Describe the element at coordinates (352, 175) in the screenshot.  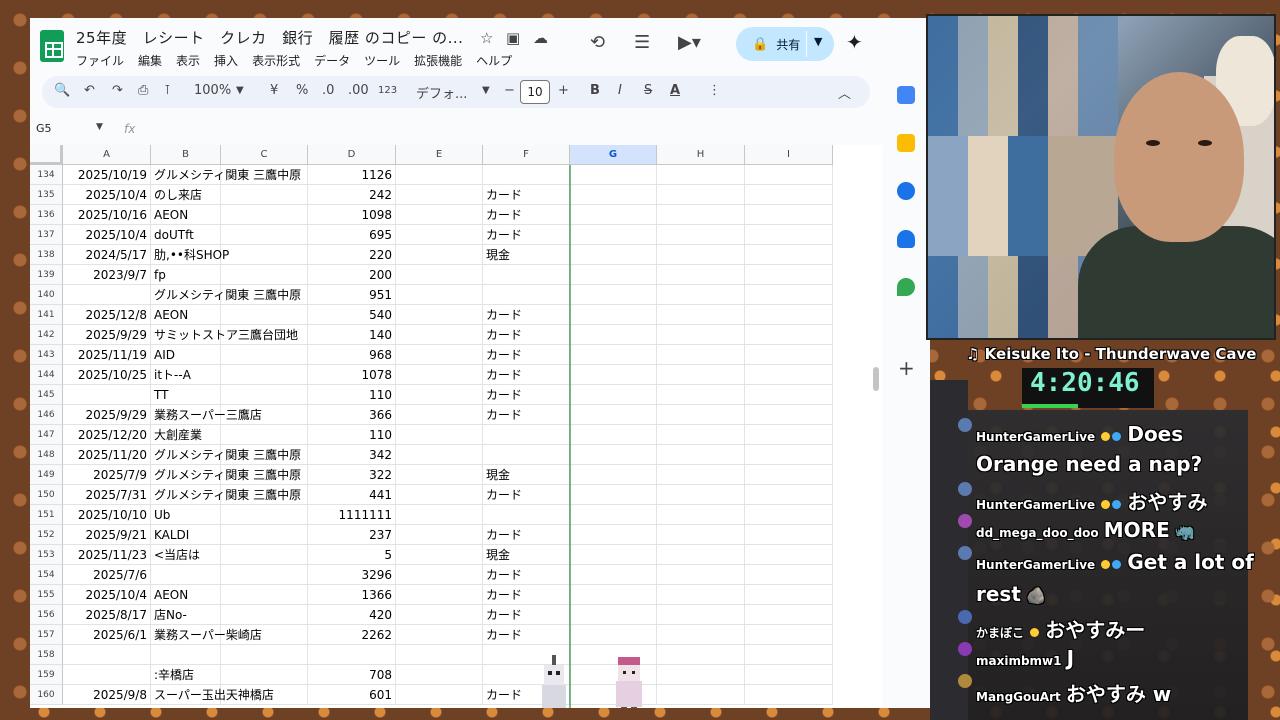
I see `cell-d: 1126` at that location.